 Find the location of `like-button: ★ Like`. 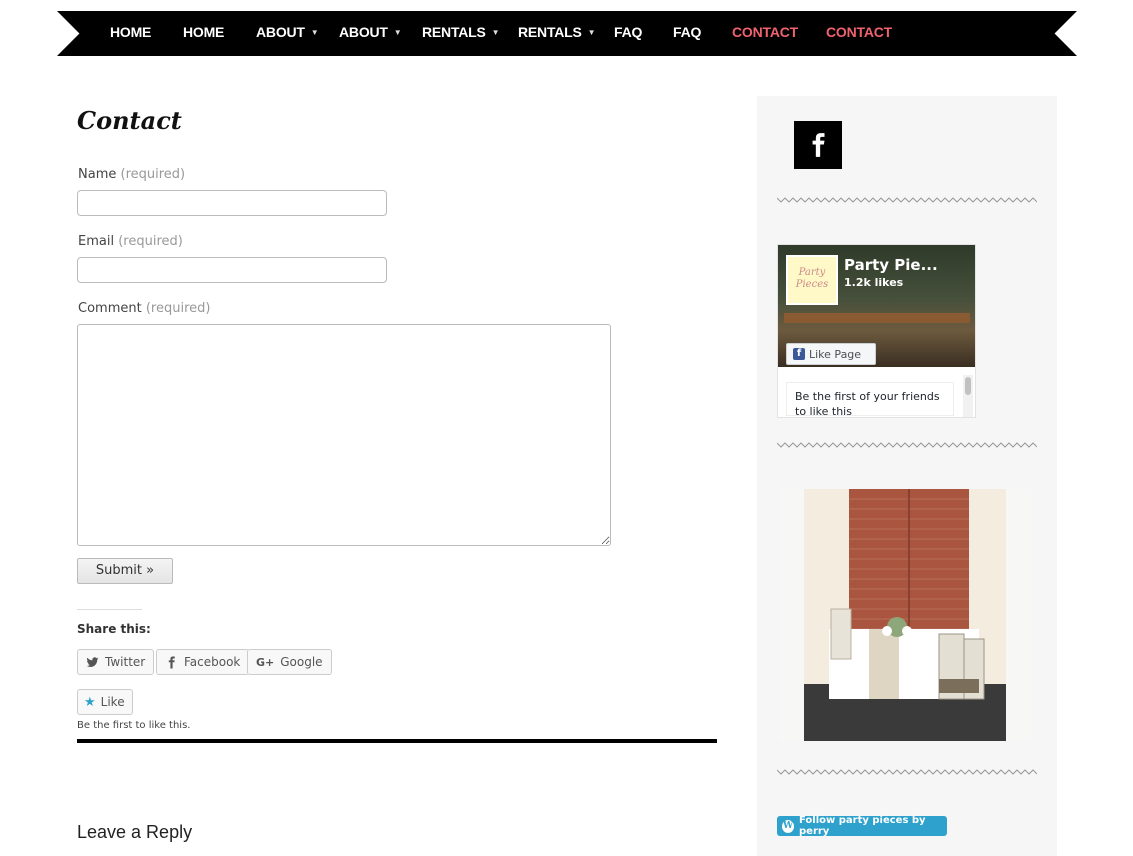

like-button: ★ Like is located at coordinates (105, 702).